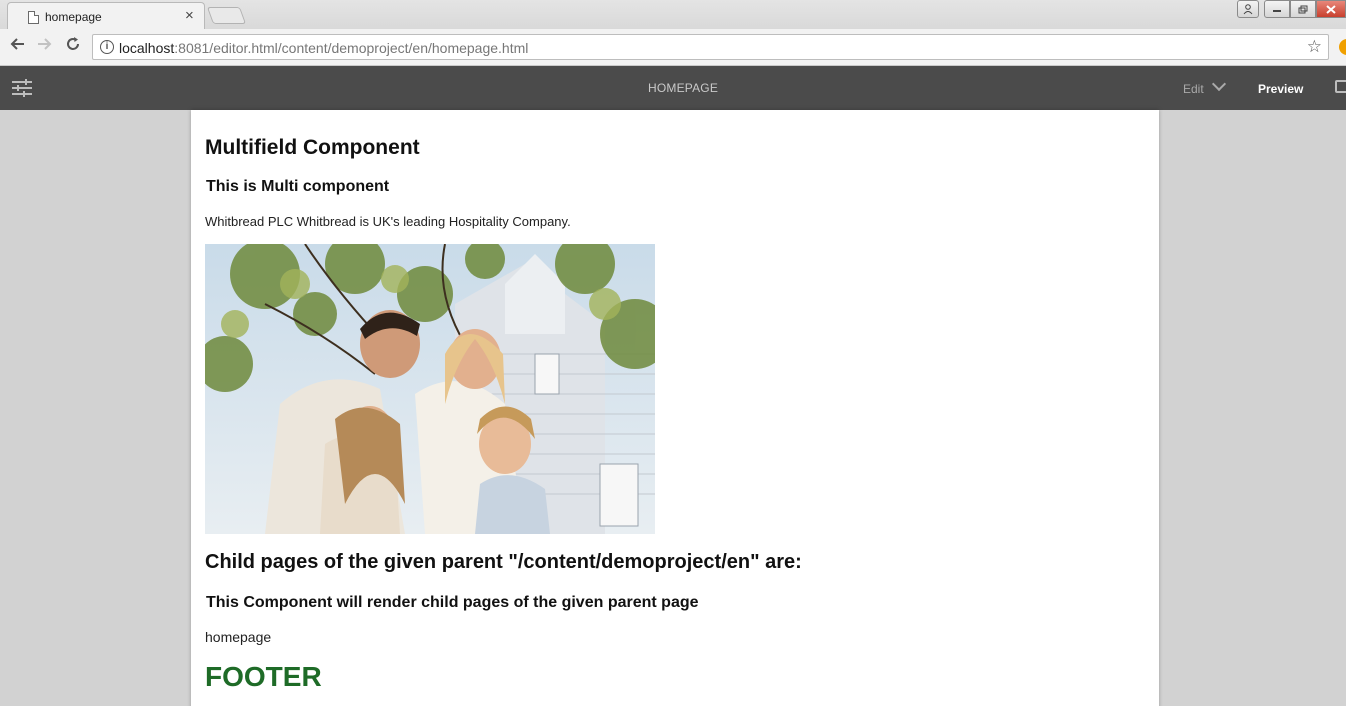  Describe the element at coordinates (33, 17) in the screenshot. I see `document-icon` at that location.